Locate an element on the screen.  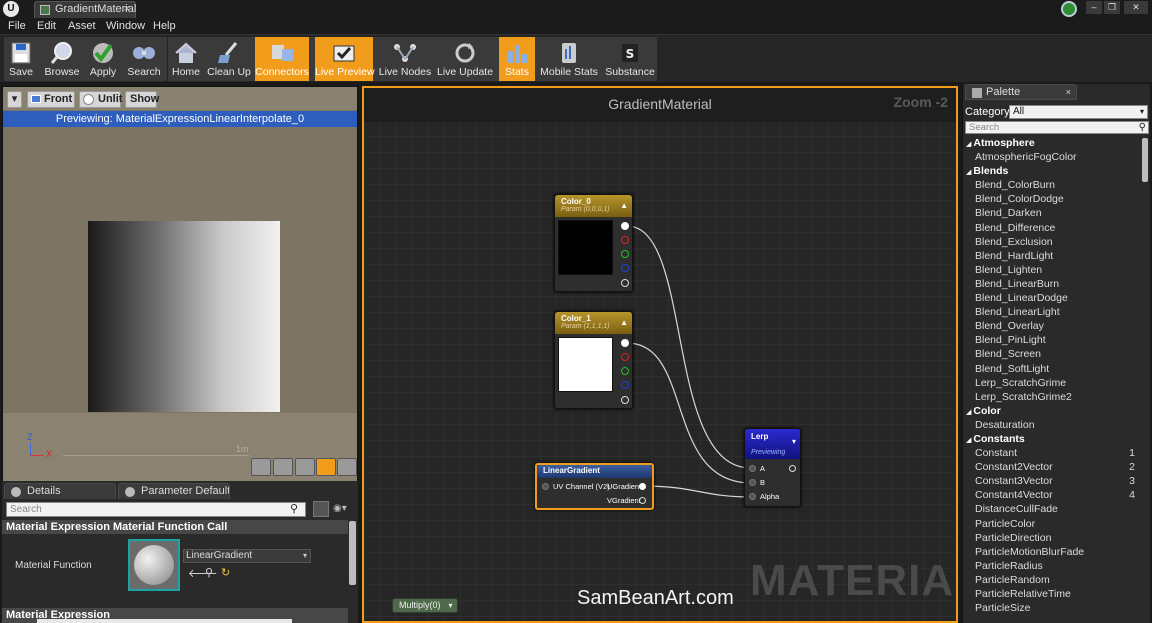
palette-item-8: Blend_HardLight is located at coordinates (1052, 256).